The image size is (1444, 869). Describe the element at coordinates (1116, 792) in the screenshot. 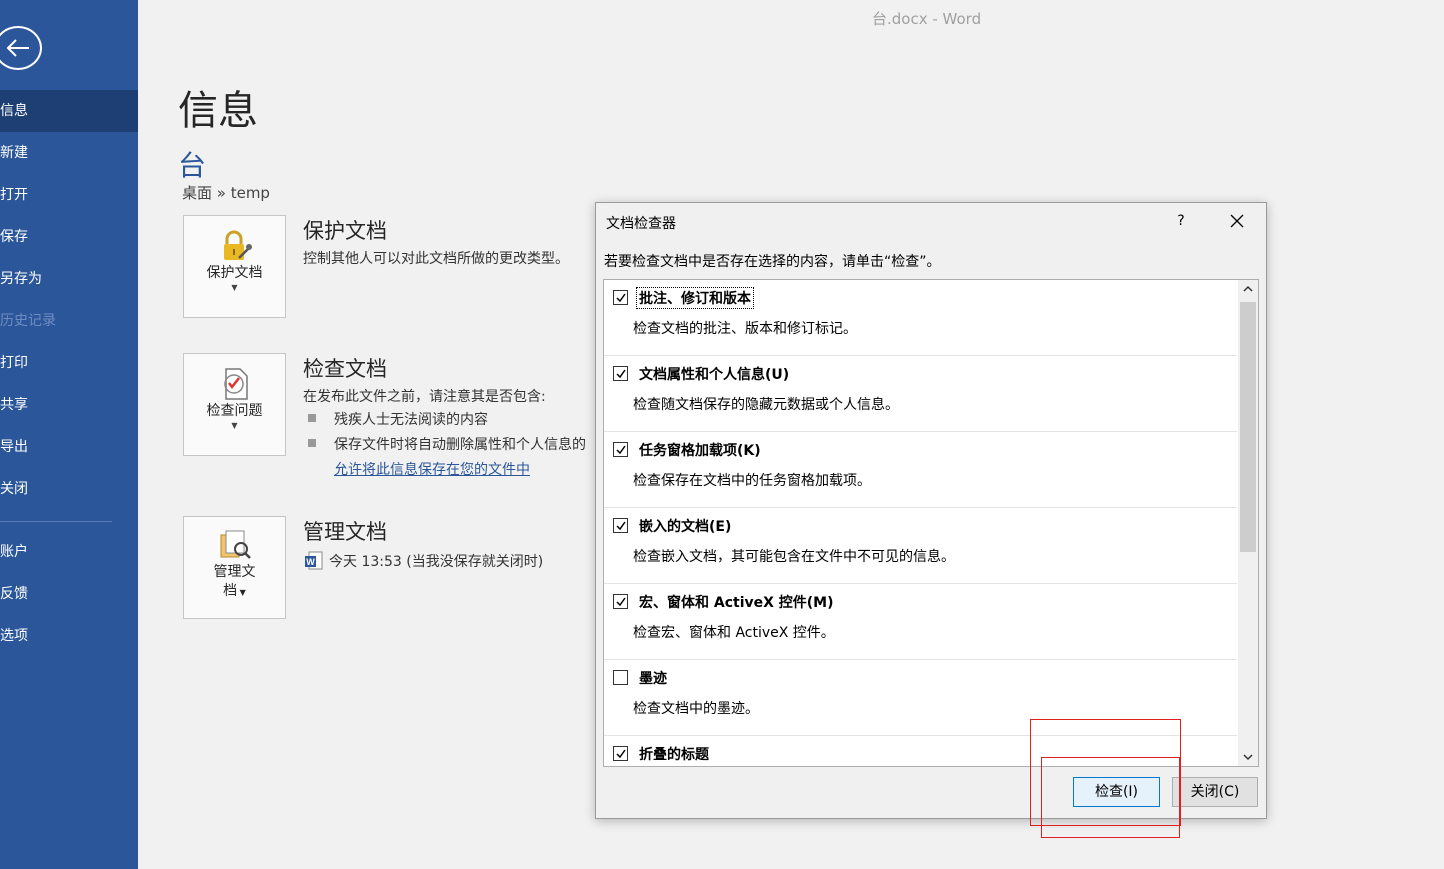

I see `inspect-button: 检查(I)` at that location.